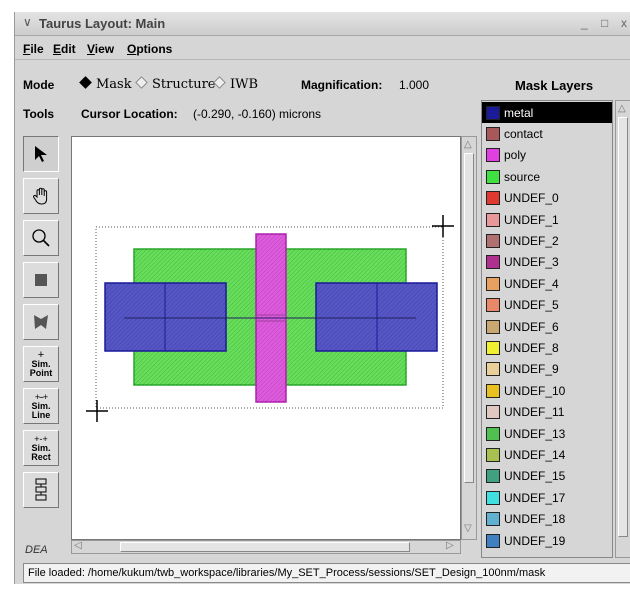  What do you see at coordinates (27, 22) in the screenshot?
I see `window-menu-chevron-icon: ∨` at bounding box center [27, 22].